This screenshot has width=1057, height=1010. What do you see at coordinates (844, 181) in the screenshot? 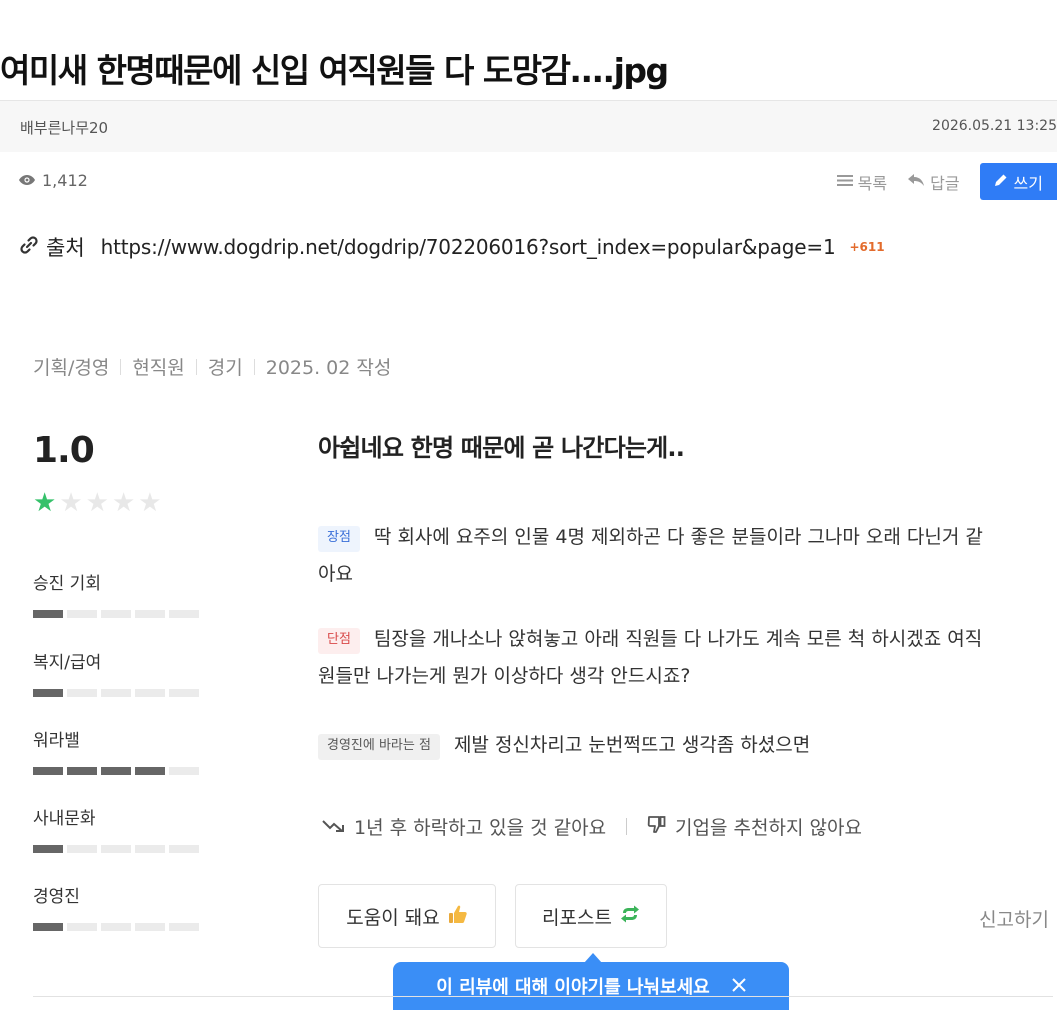
I see `list-icon` at bounding box center [844, 181].